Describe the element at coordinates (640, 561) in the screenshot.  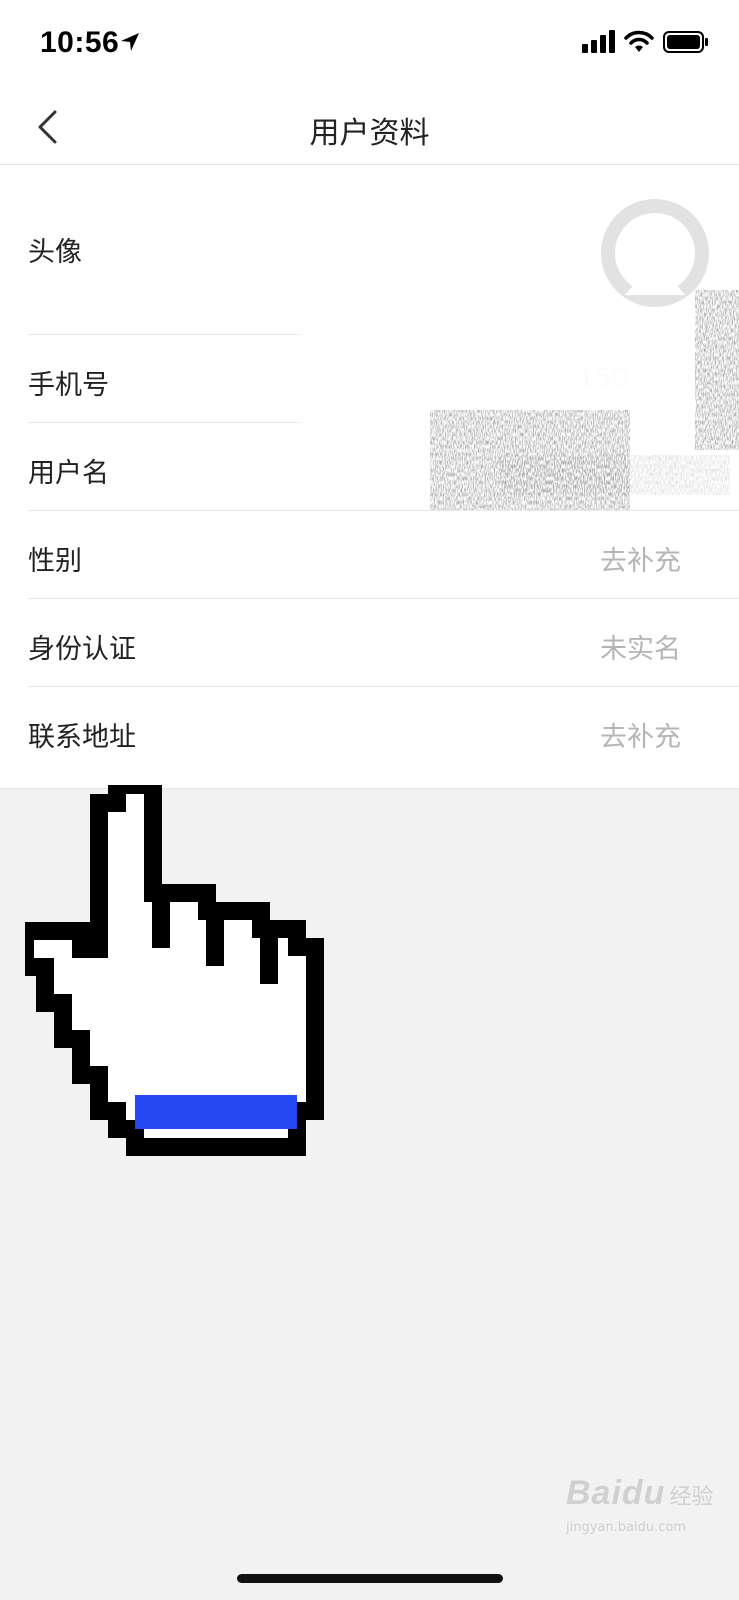
I see `gender-value: 去补充` at that location.